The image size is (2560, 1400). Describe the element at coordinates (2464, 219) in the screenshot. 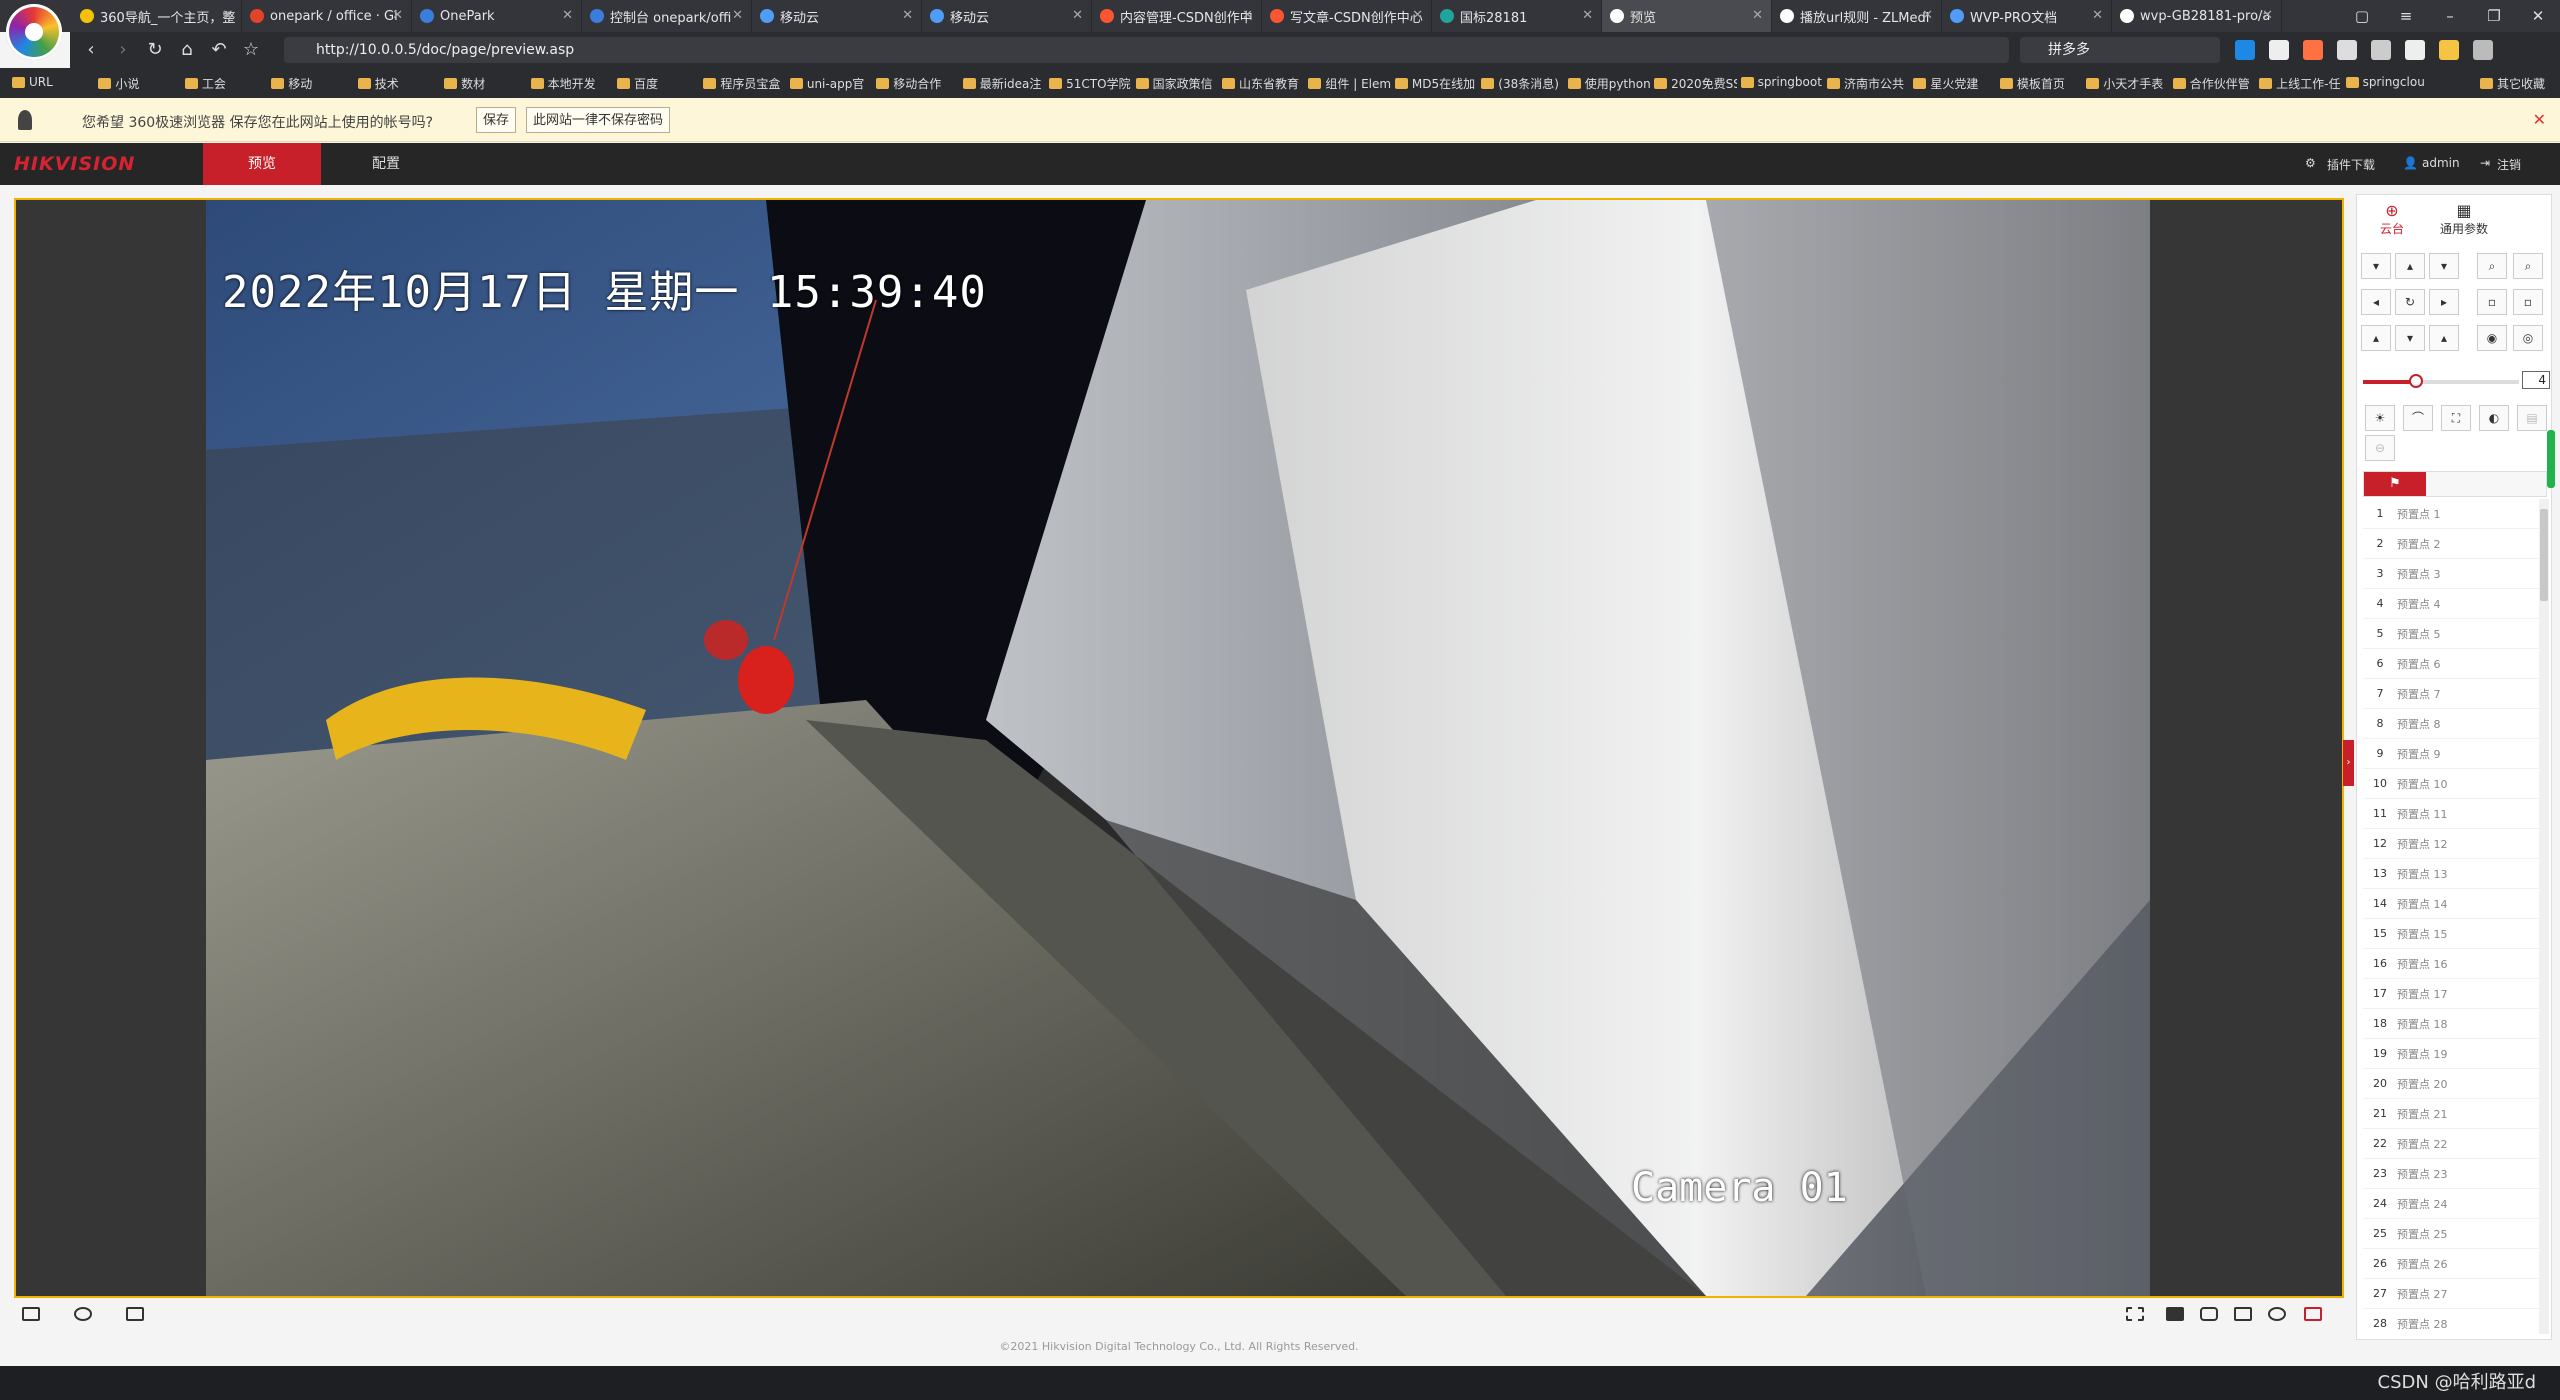

I see `tab-common-params: ▦ 通用参数` at that location.